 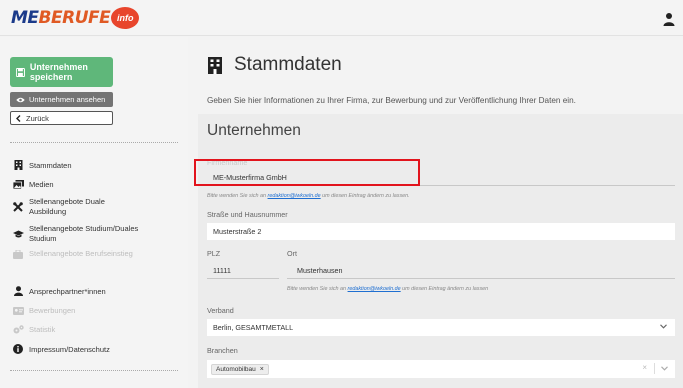 I want to click on branche-chip: Automobilbau ×, so click(x=240, y=369).